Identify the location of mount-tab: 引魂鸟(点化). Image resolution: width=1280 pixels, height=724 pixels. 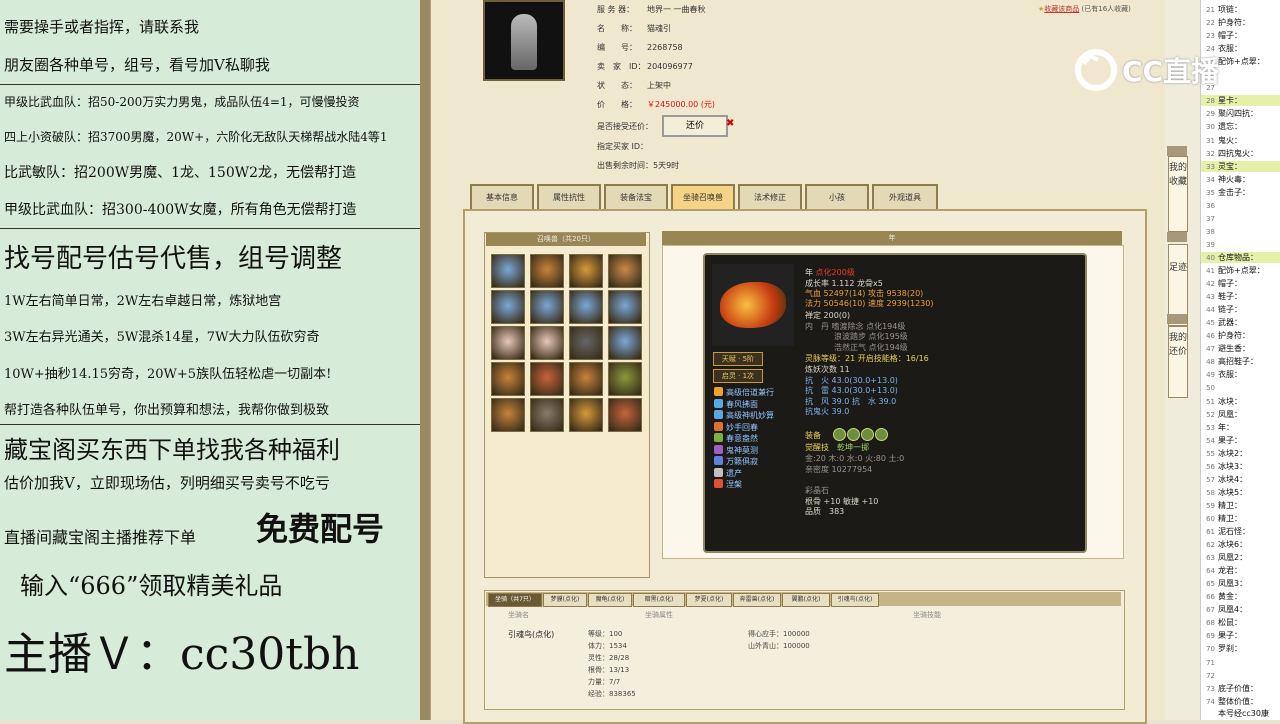
(855, 600).